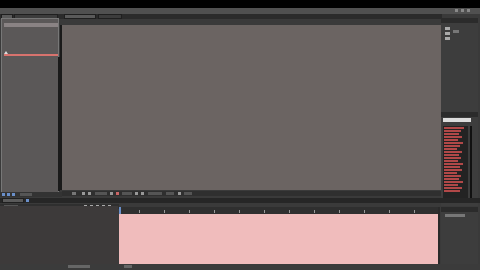 The width and height of the screenshot is (480, 270). What do you see at coordinates (83, 193) in the screenshot?
I see `grid-icon` at bounding box center [83, 193].